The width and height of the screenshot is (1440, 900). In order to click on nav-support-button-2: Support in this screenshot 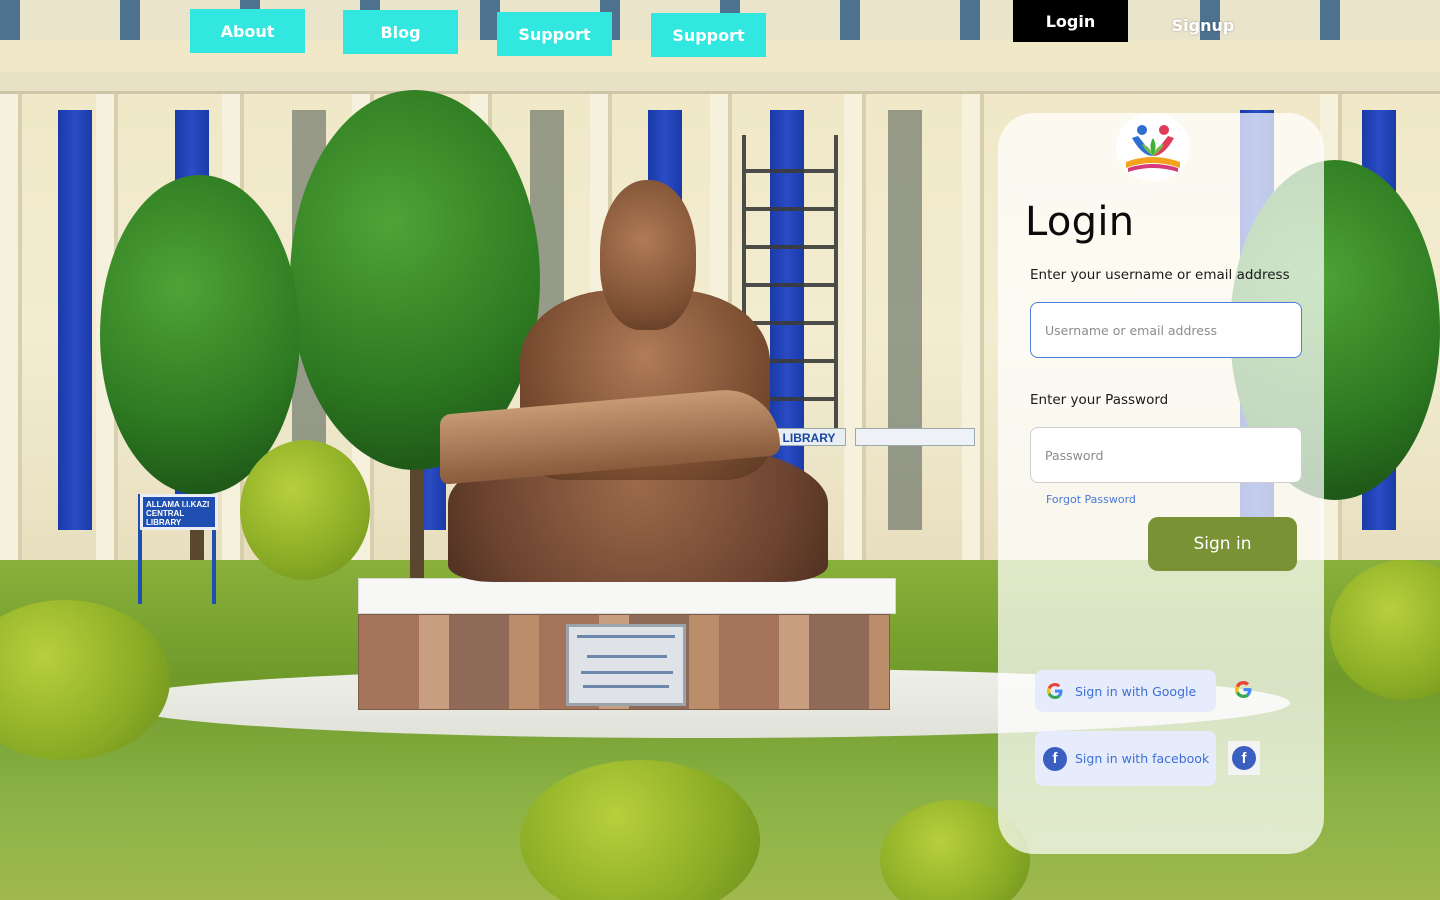, I will do `click(708, 35)`.